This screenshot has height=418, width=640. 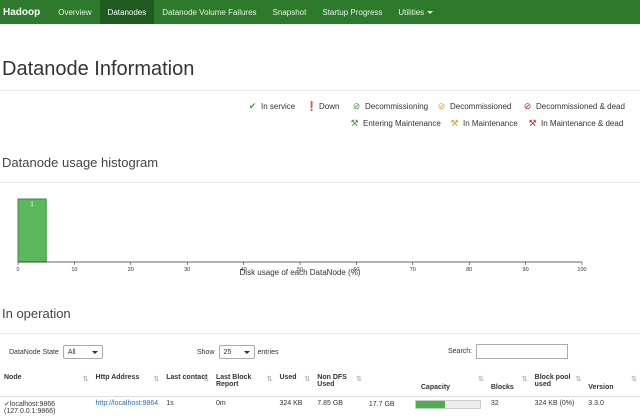 What do you see at coordinates (170, 403) in the screenshot?
I see `cell-last-contact: 1s` at bounding box center [170, 403].